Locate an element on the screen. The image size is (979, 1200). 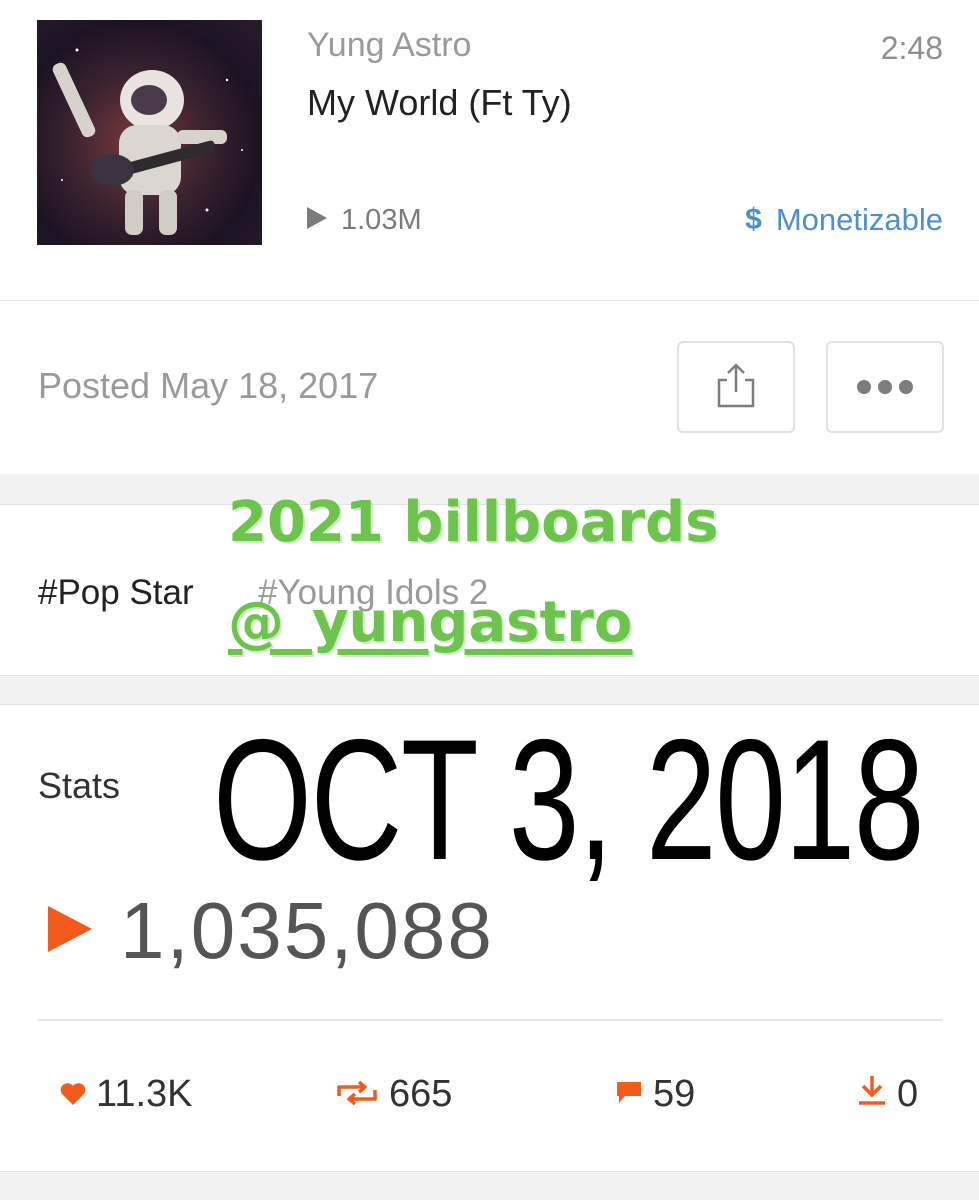
reposts-count: 665 is located at coordinates (421, 1094).